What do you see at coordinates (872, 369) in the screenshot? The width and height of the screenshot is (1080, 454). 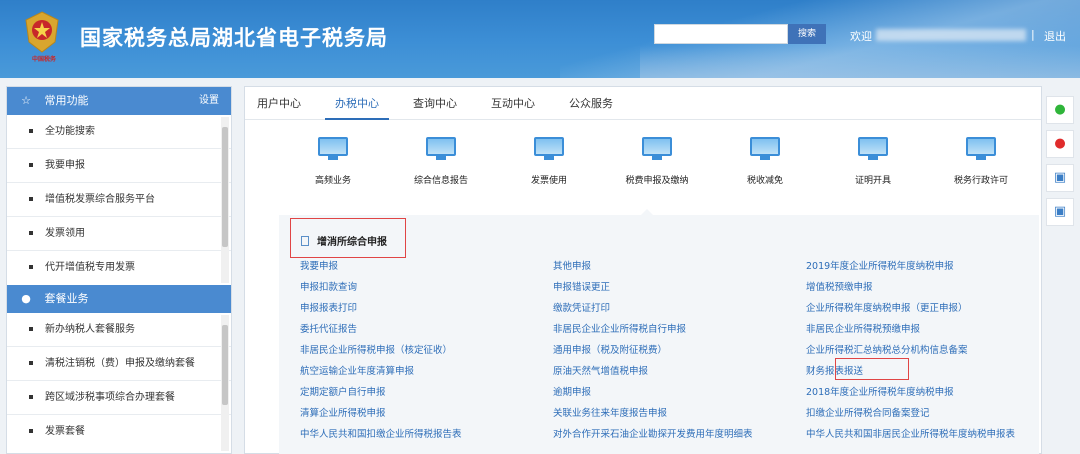 I see `highlight-box-financial-report` at bounding box center [872, 369].